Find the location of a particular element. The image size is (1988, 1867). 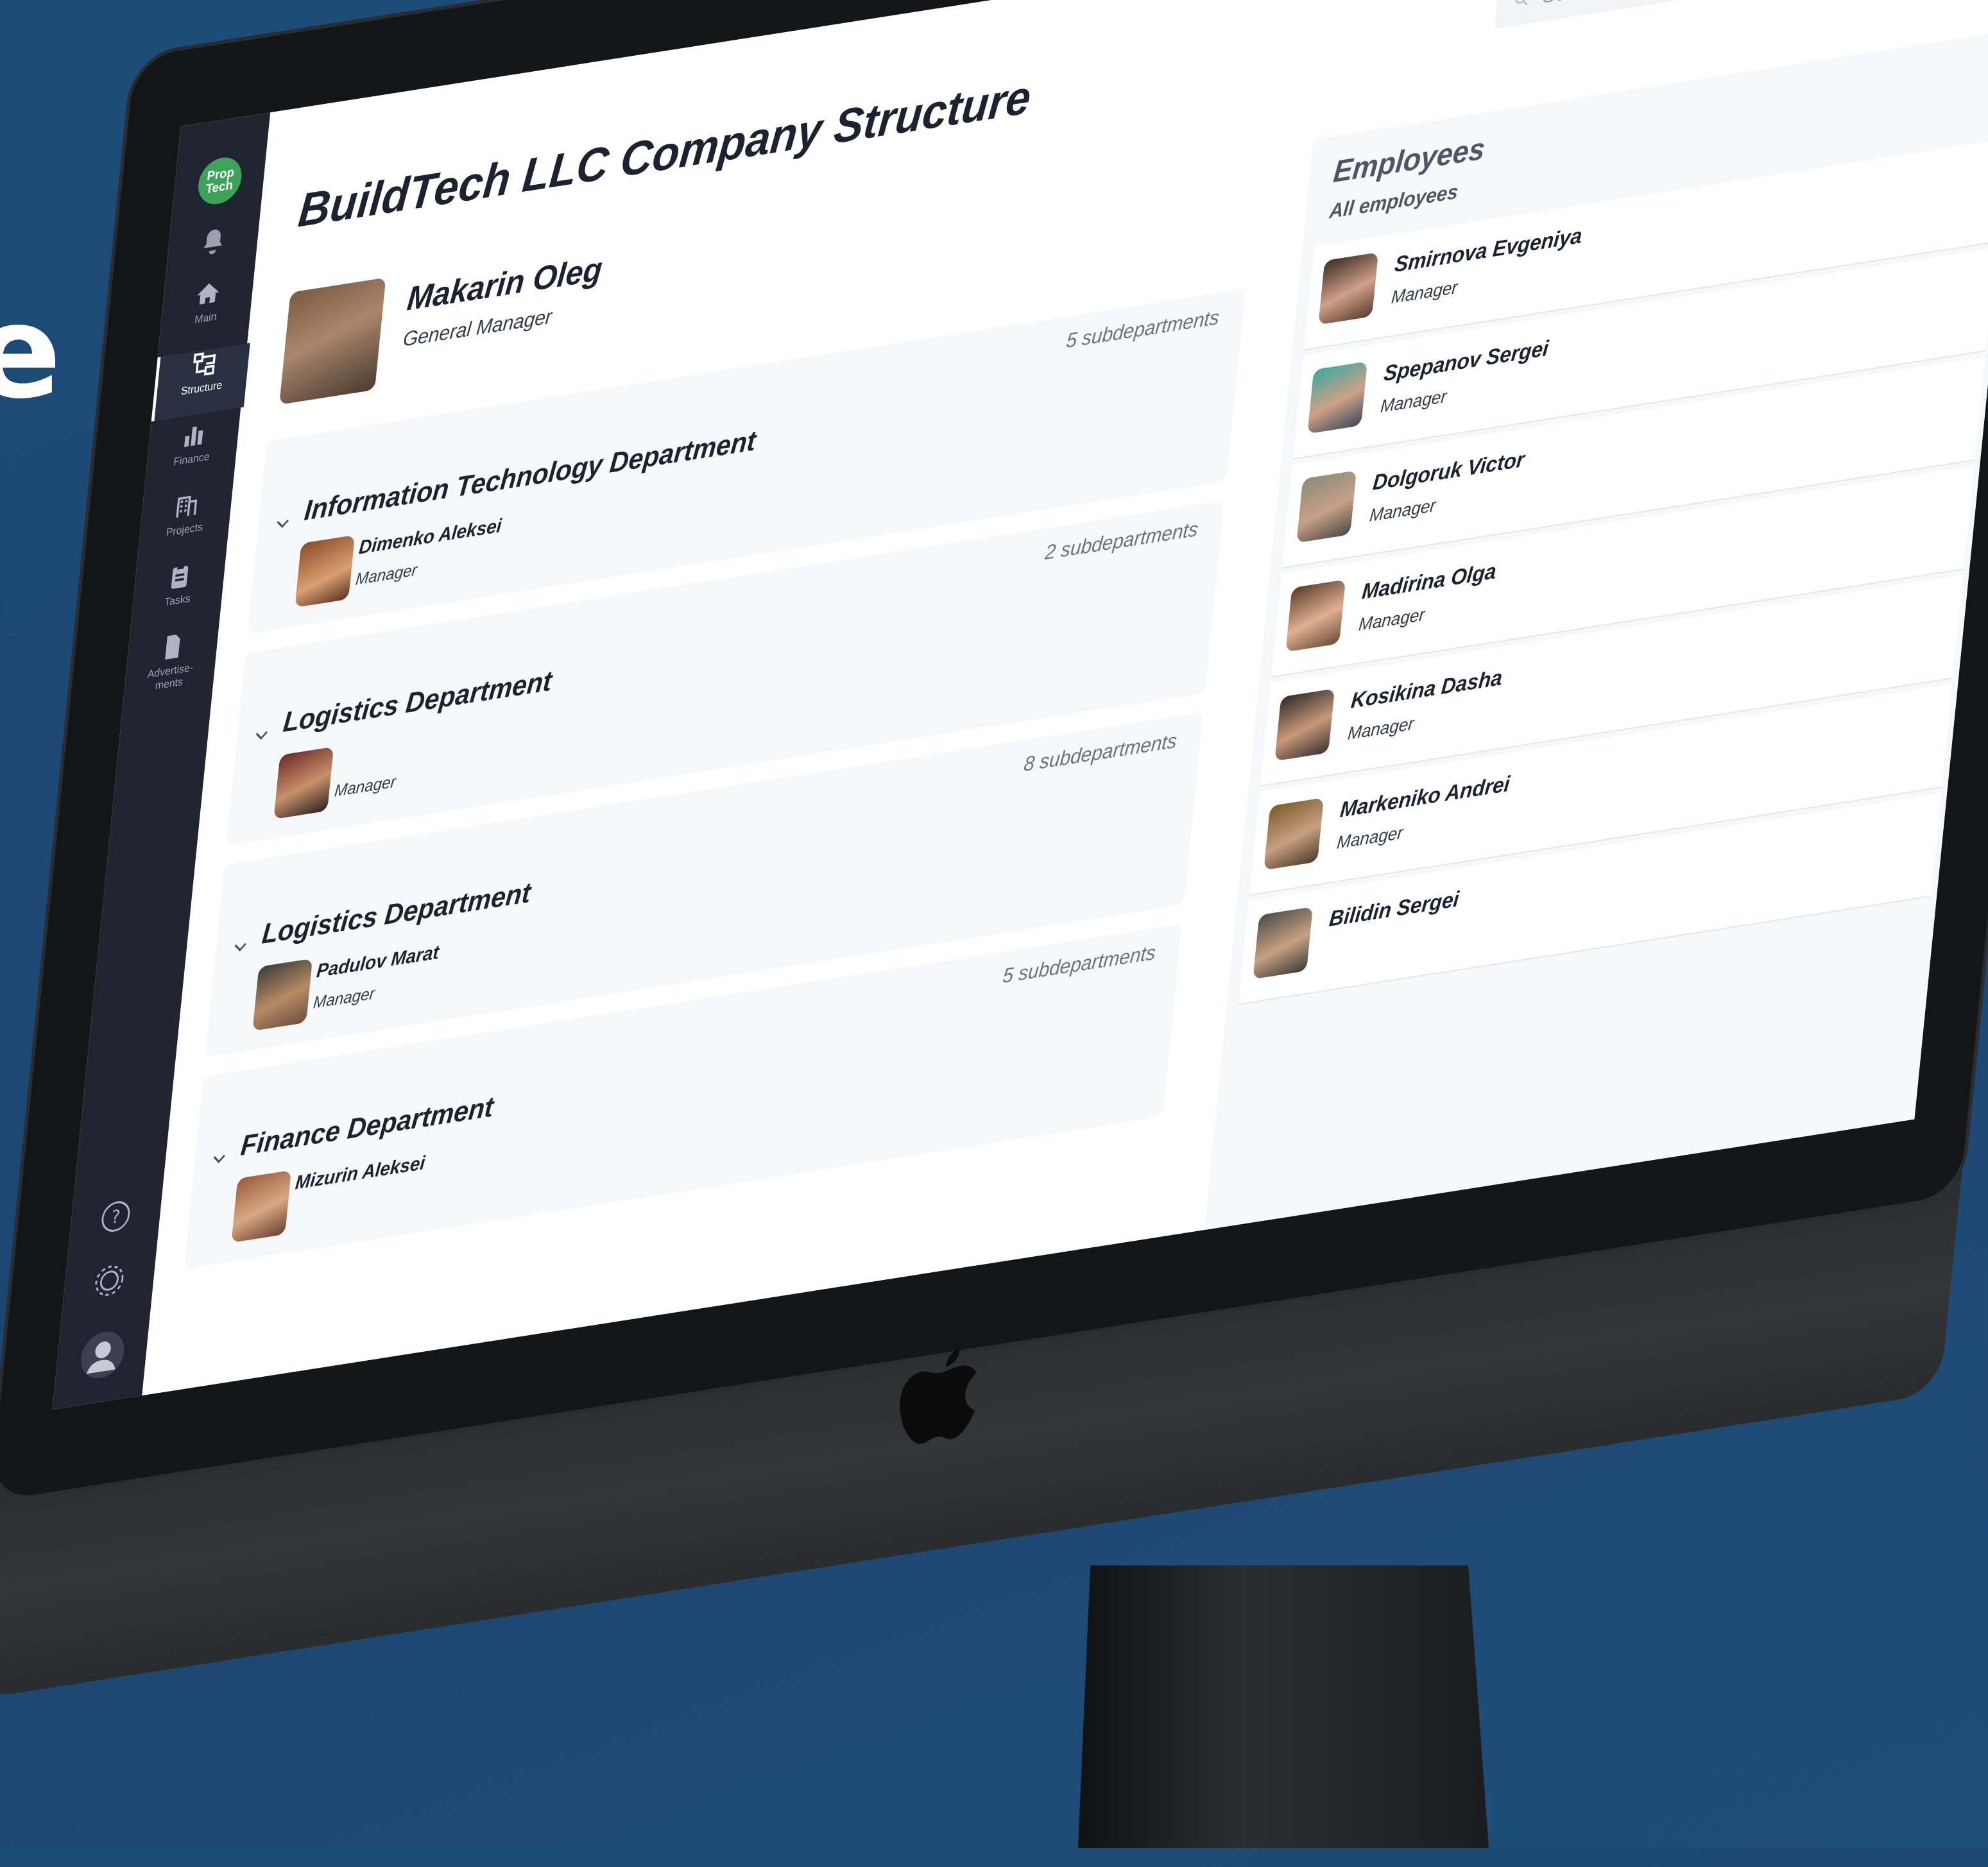

building-icon is located at coordinates (187, 507).